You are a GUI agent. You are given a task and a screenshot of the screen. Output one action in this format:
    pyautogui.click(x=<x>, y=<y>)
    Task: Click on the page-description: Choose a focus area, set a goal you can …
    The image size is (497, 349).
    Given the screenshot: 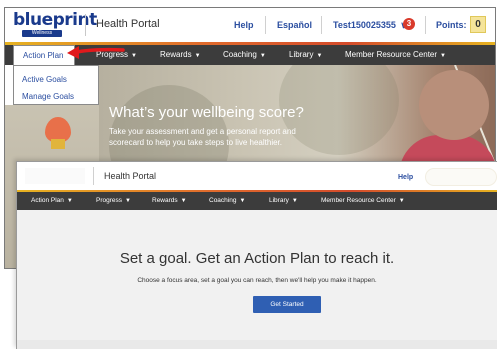 What is the action you would take?
    pyautogui.click(x=257, y=280)
    